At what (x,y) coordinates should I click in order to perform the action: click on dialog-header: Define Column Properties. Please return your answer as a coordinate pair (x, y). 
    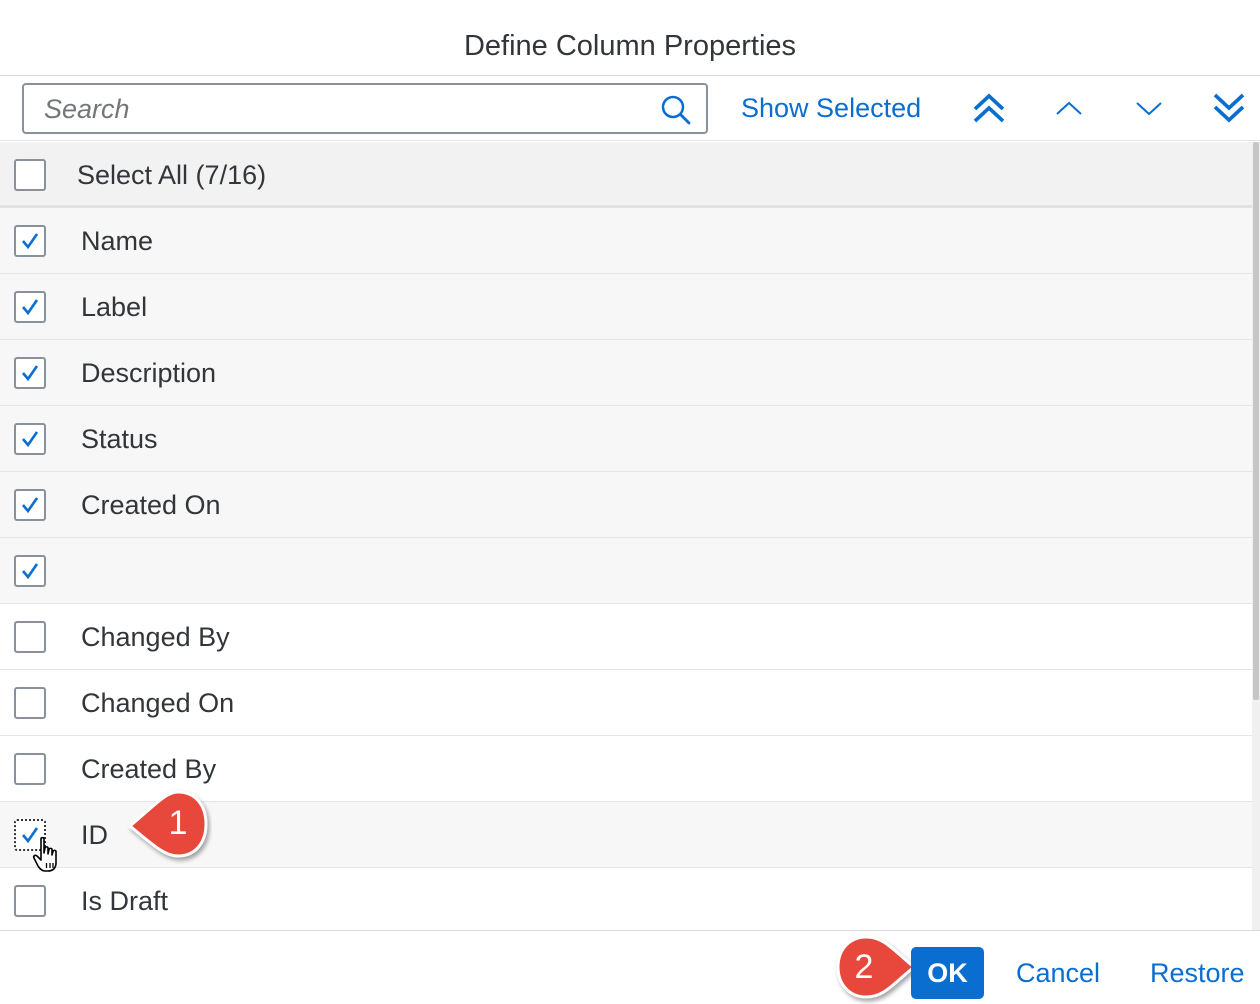
    Looking at the image, I should click on (630, 38).